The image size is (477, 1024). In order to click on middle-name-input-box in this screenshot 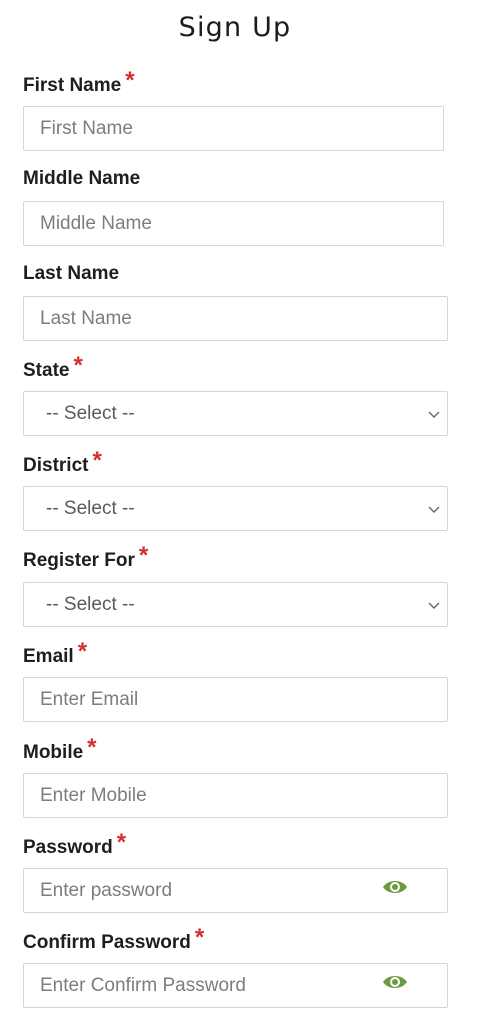, I will do `click(233, 223)`.